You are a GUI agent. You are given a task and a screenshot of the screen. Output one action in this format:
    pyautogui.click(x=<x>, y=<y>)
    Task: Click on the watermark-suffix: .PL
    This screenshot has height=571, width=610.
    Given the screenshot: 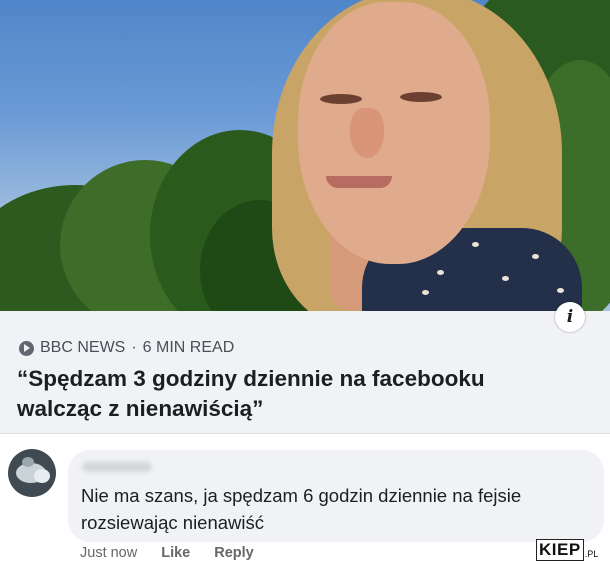 What is the action you would take?
    pyautogui.click(x=591, y=554)
    